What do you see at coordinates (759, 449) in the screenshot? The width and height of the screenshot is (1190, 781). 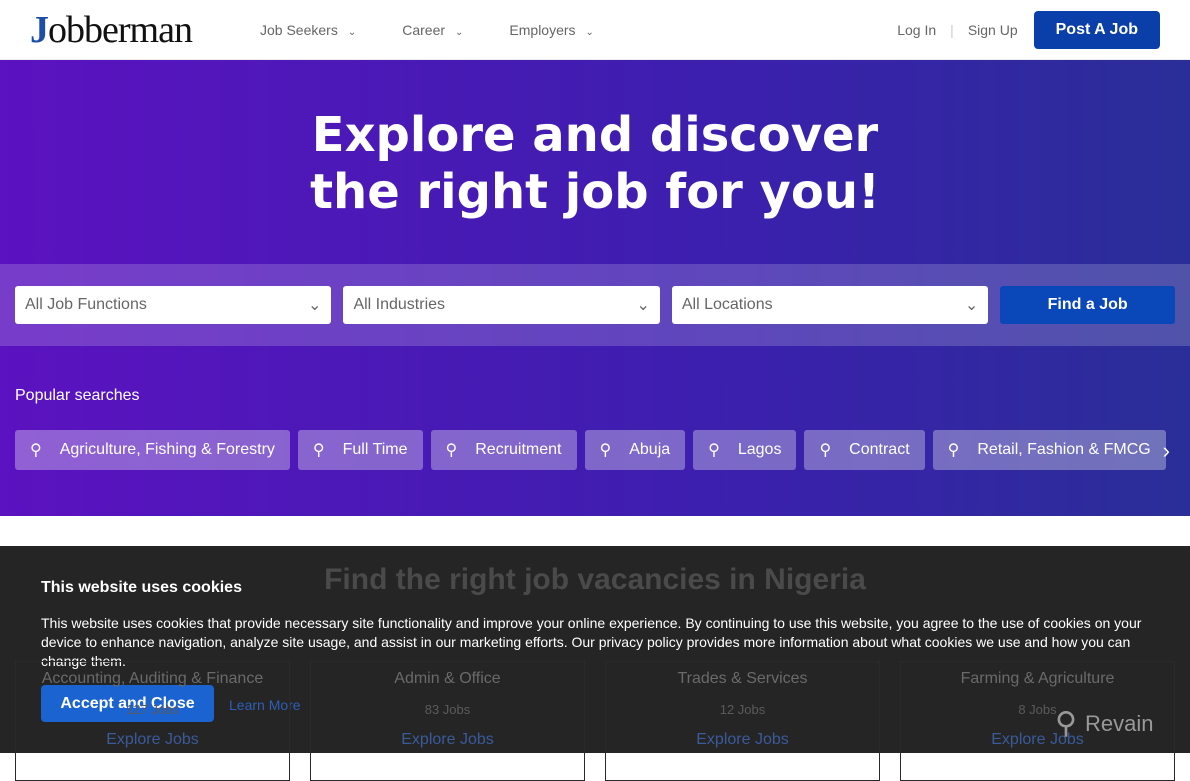 I see `chip-label: Lagos` at bounding box center [759, 449].